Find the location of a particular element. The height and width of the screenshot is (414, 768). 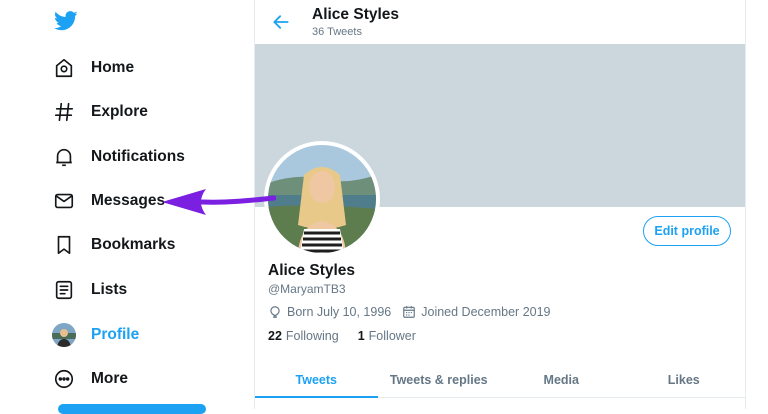

birthday-text: Born July 10, 1996 is located at coordinates (339, 312).